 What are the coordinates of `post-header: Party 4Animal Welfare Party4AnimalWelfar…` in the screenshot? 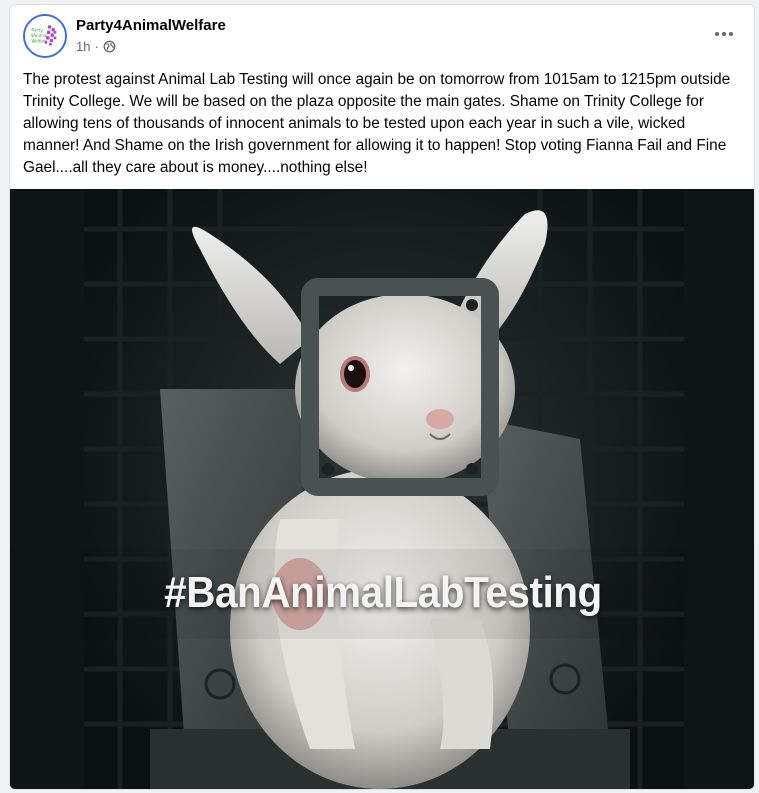 It's located at (382, 36).